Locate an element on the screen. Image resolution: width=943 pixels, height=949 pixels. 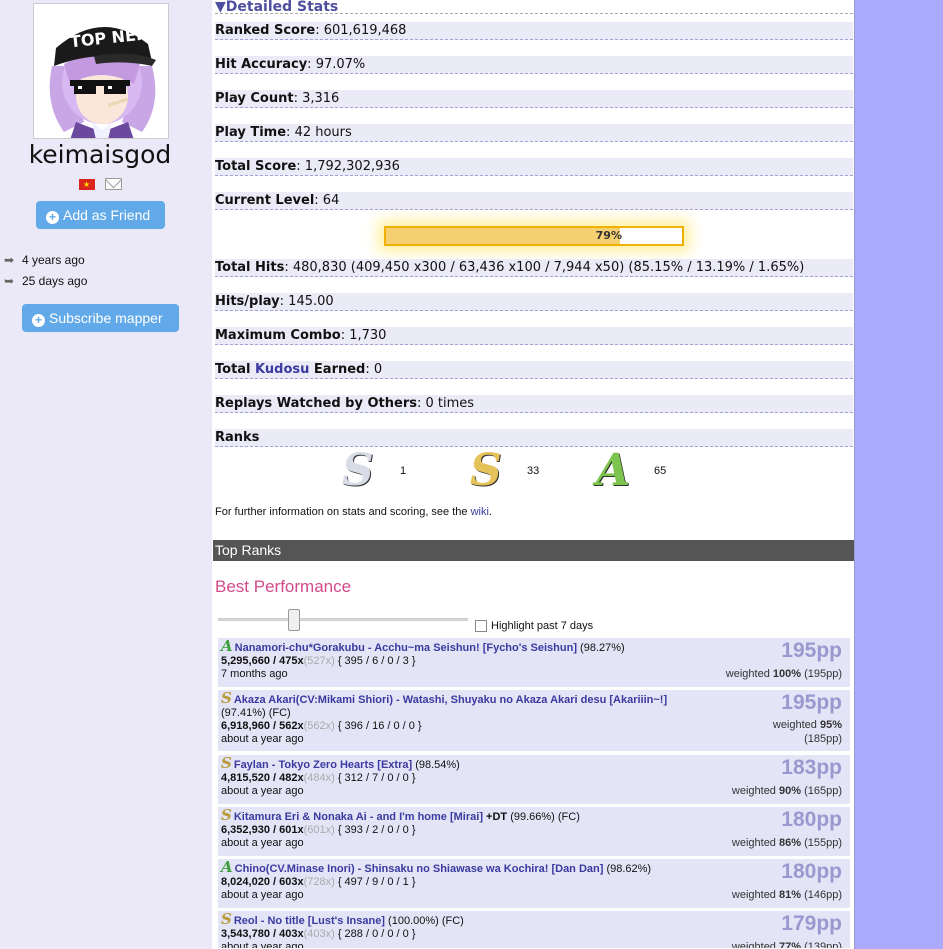
highlight-checkbox is located at coordinates (481, 626).